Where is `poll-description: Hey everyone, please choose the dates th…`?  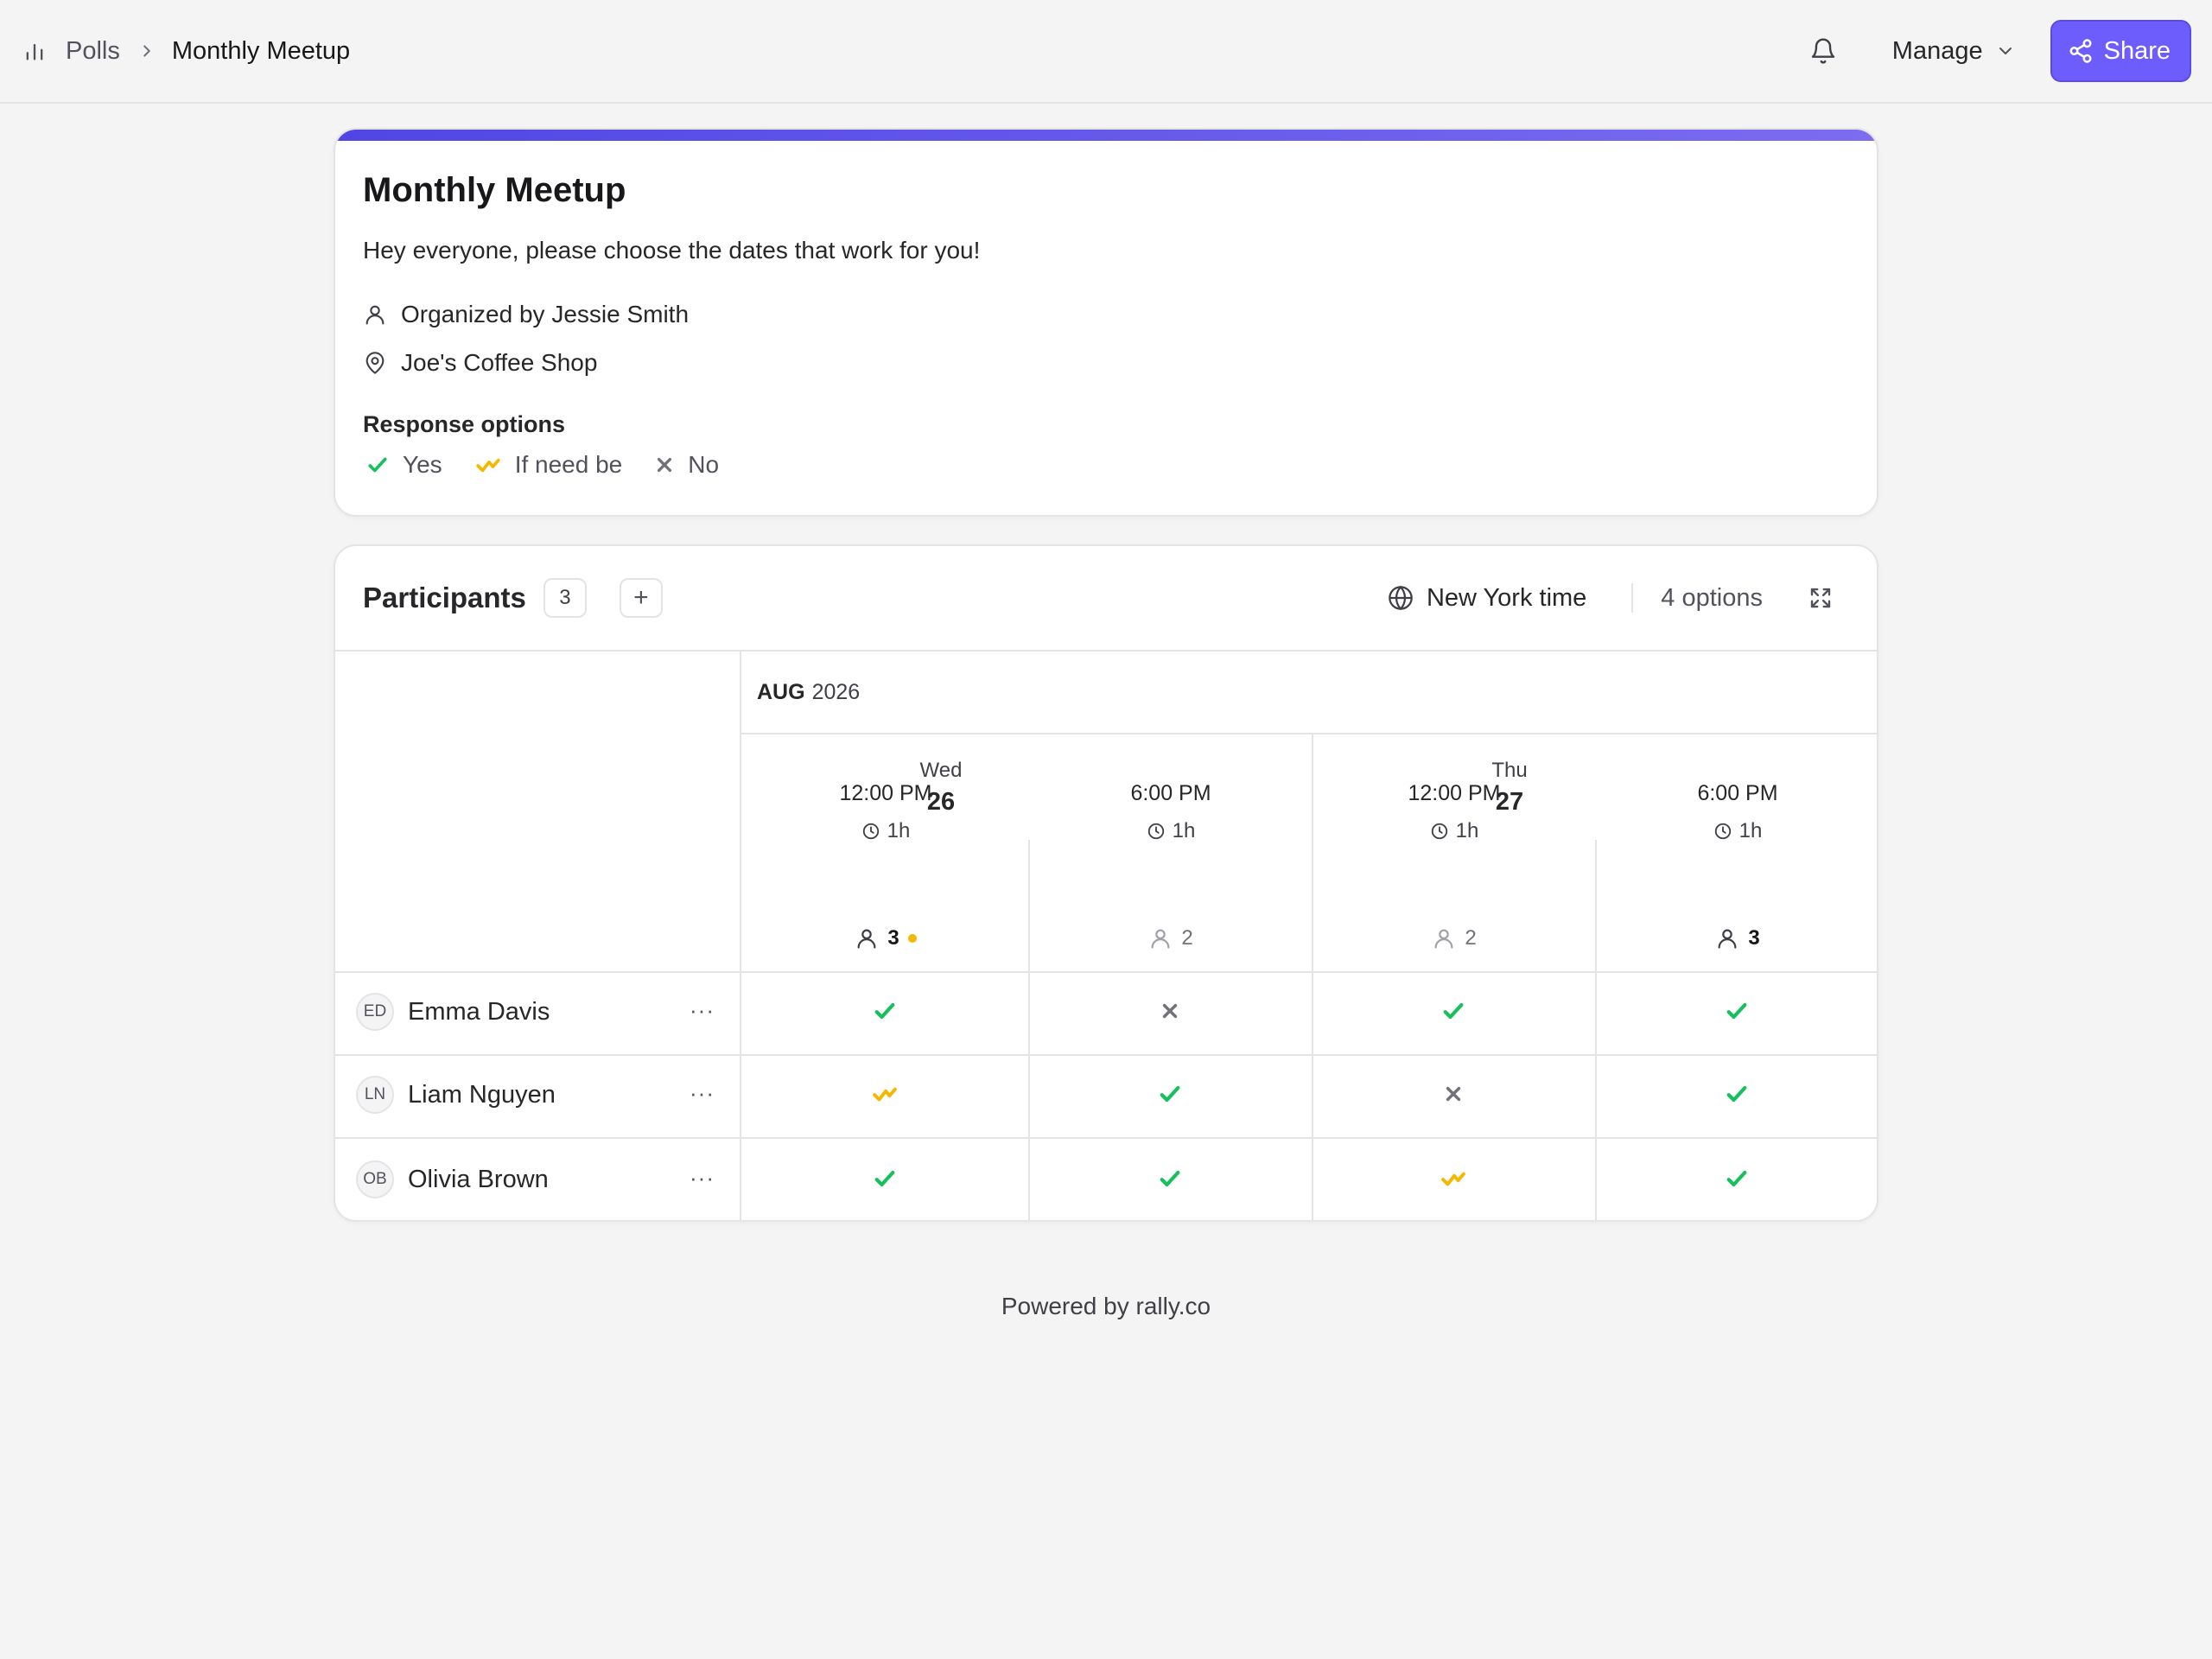
poll-description: Hey everyone, please choose the dates th… is located at coordinates (672, 250).